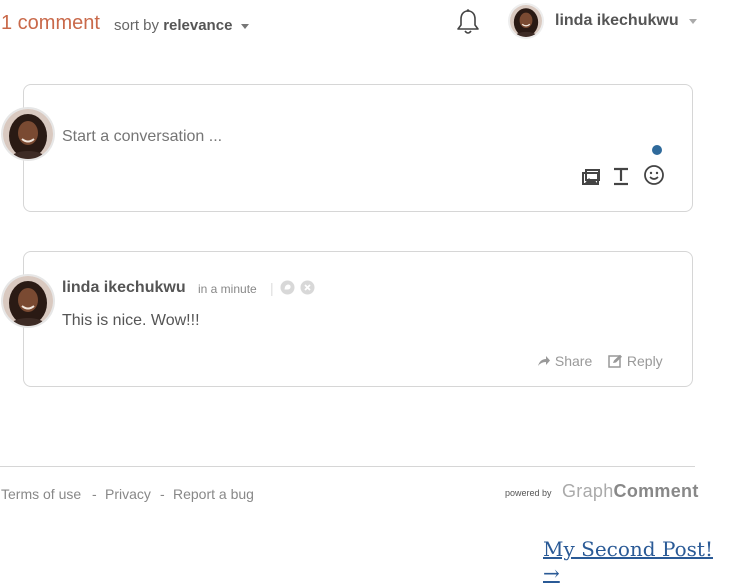 The height and width of the screenshot is (585, 730). I want to click on close-icon, so click(307, 287).